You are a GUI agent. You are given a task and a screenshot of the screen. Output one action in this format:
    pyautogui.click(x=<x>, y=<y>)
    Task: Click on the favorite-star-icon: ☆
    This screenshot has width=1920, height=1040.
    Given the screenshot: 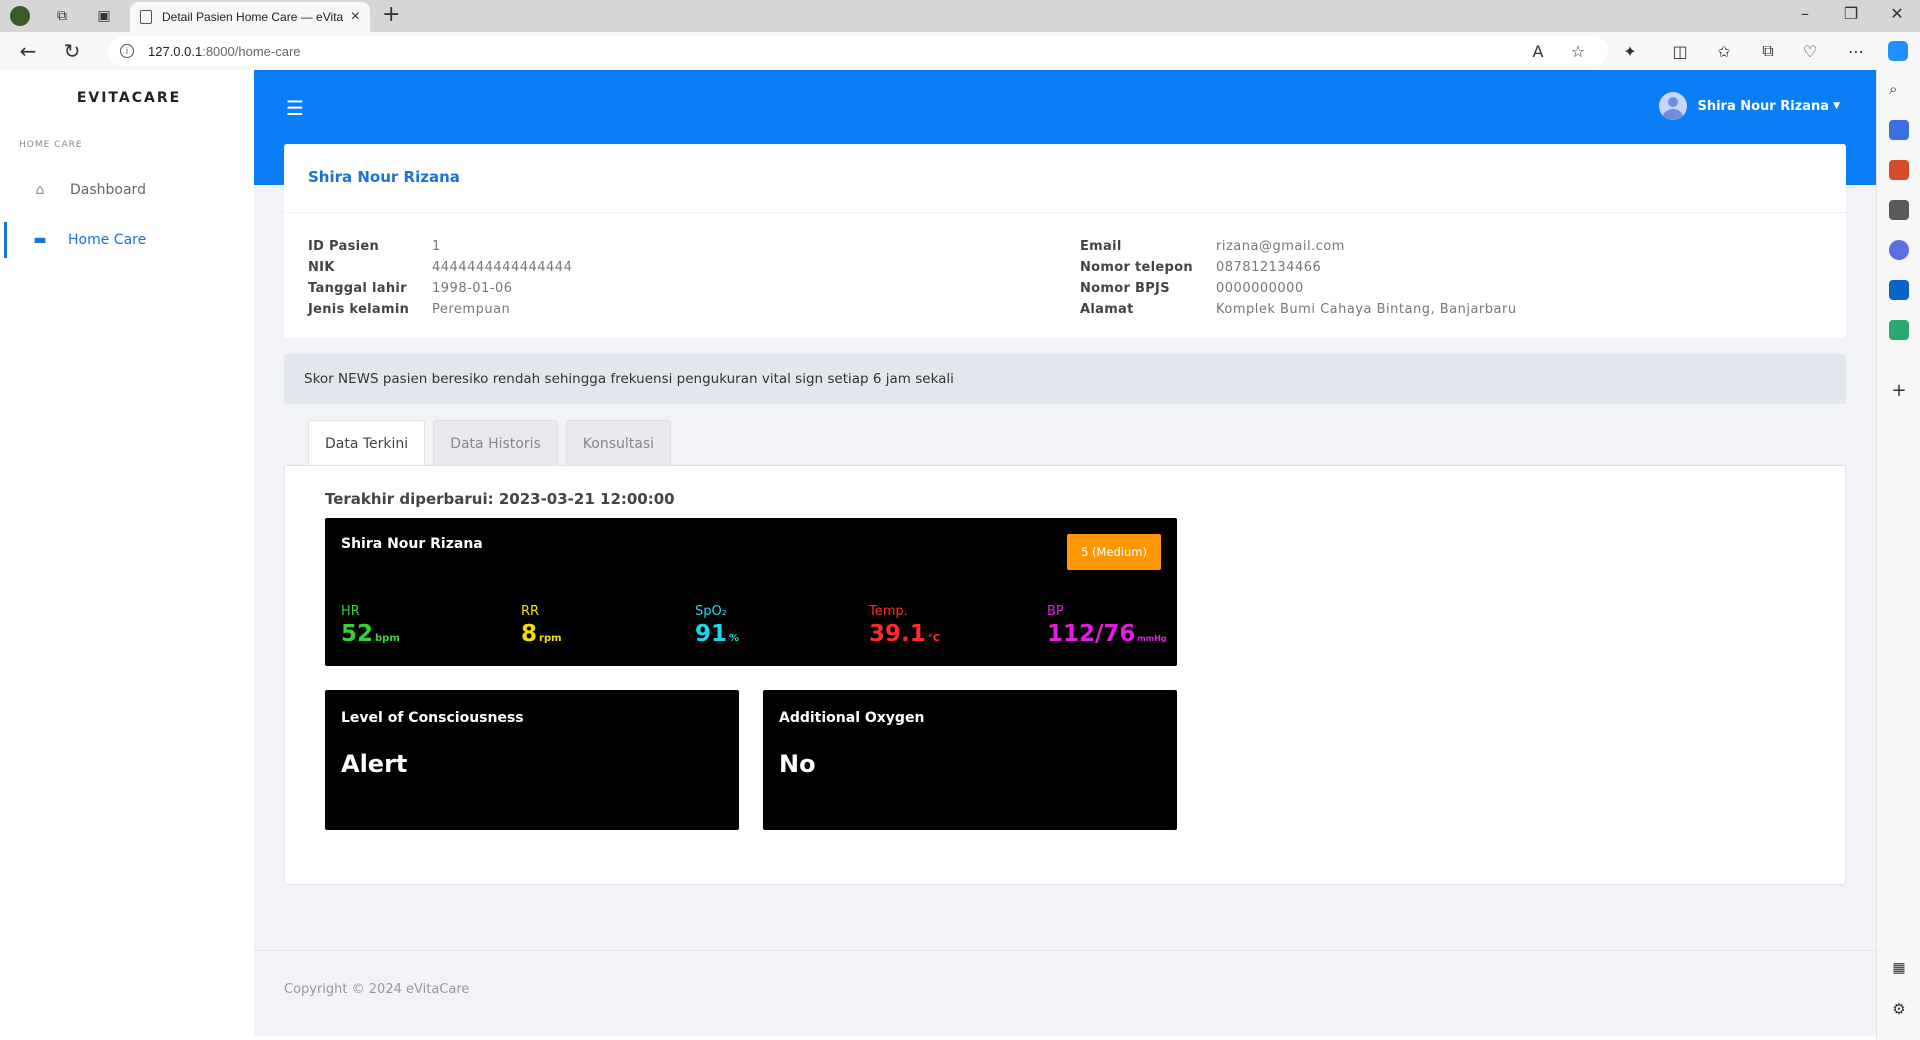 What is the action you would take?
    pyautogui.click(x=1578, y=51)
    